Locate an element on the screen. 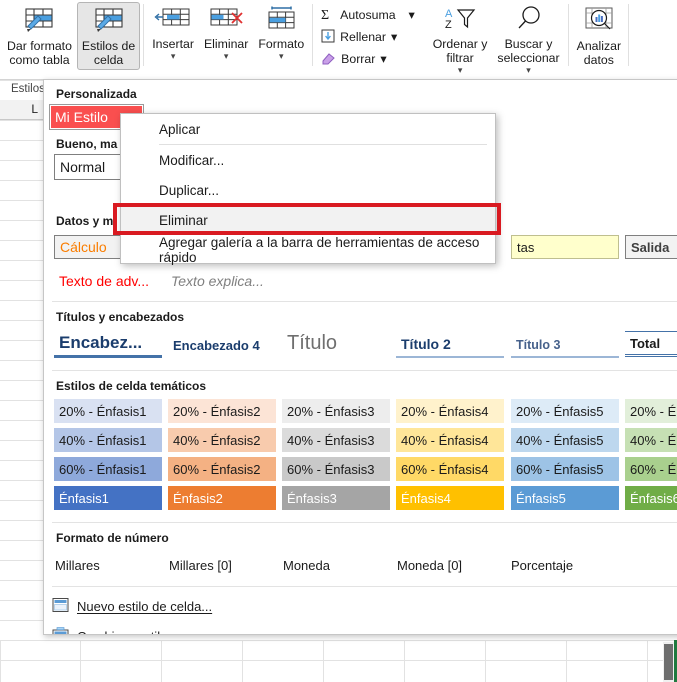  style-titulo: Título is located at coordinates (336, 343).